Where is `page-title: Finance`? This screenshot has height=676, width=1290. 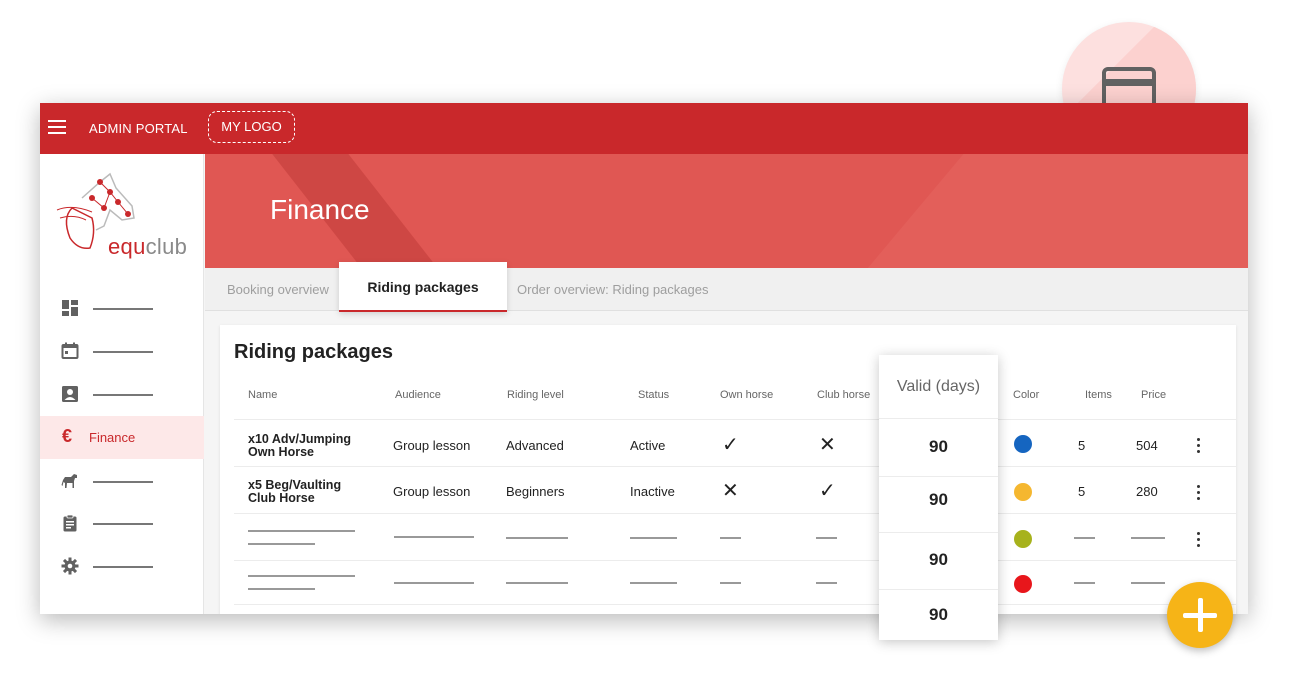
page-title: Finance is located at coordinates (320, 209).